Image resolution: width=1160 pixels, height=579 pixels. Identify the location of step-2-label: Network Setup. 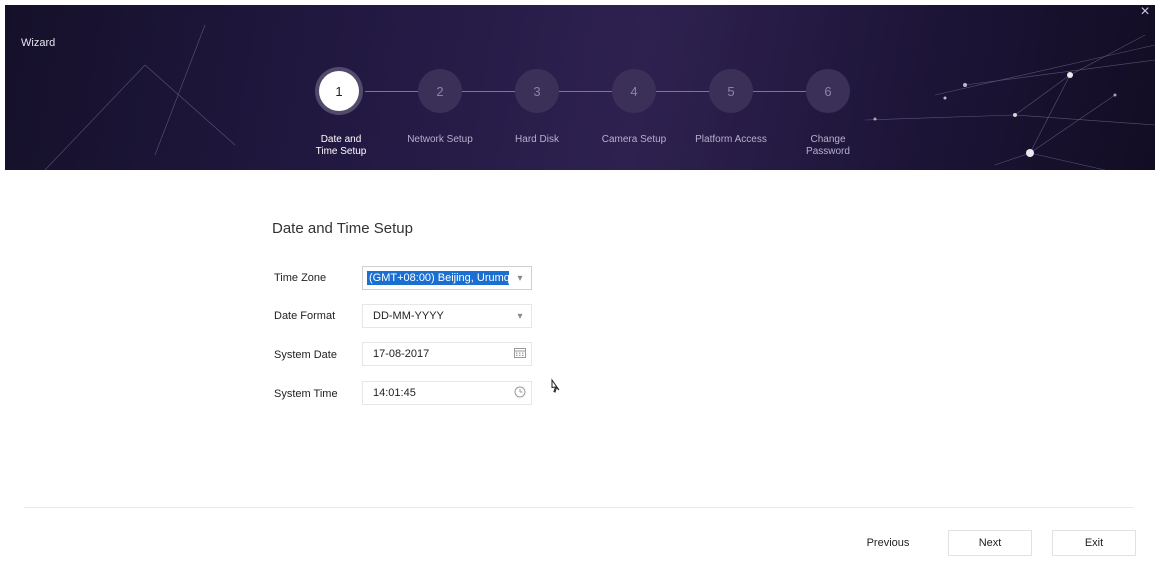
(440, 140).